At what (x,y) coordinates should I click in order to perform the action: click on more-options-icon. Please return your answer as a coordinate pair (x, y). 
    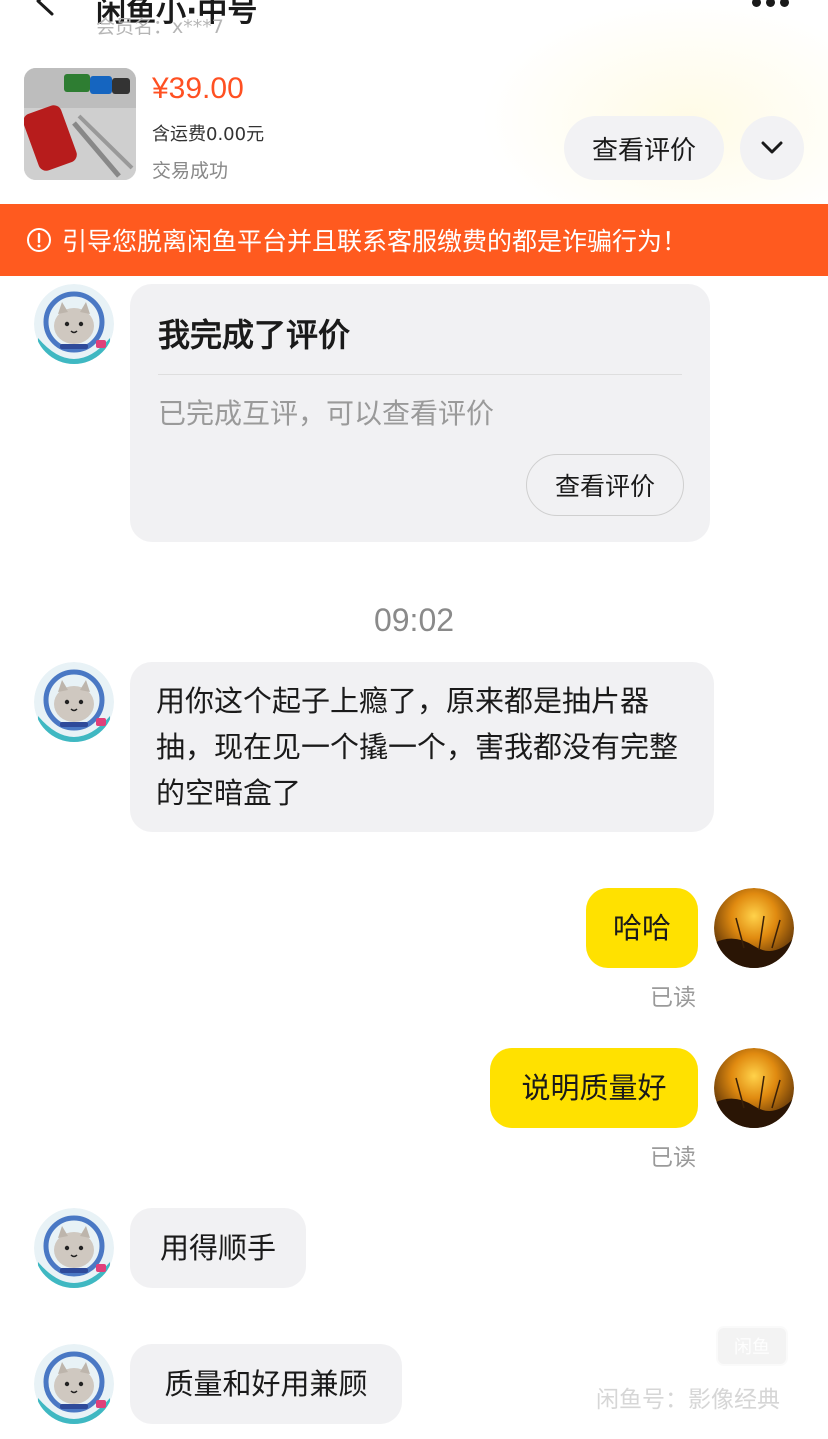
    Looking at the image, I should click on (777, 3).